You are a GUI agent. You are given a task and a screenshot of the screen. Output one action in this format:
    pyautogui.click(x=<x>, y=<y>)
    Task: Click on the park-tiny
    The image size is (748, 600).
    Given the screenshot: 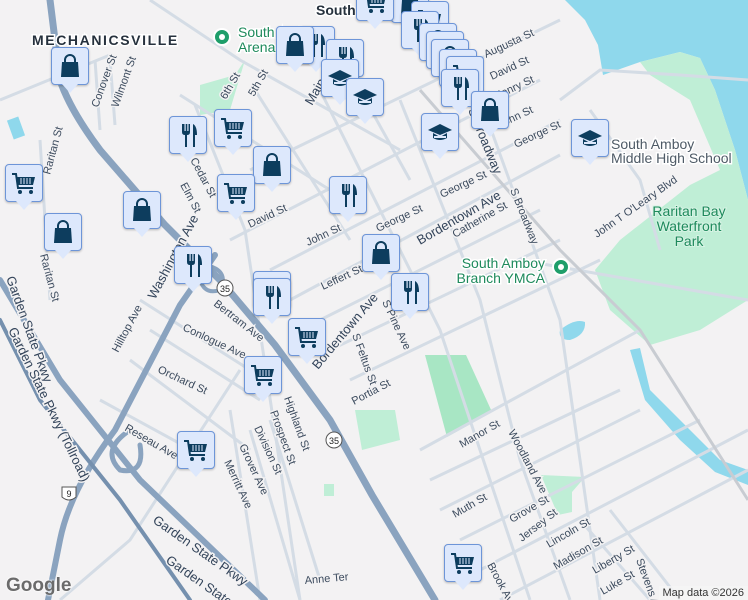 What is the action you would take?
    pyautogui.click(x=329, y=490)
    